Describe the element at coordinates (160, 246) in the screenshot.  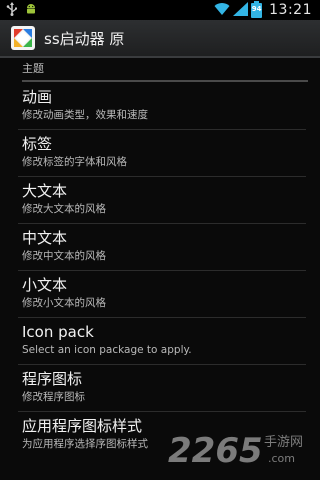
I see `pref-medium-text: 中文本 修改中文本的风格` at that location.